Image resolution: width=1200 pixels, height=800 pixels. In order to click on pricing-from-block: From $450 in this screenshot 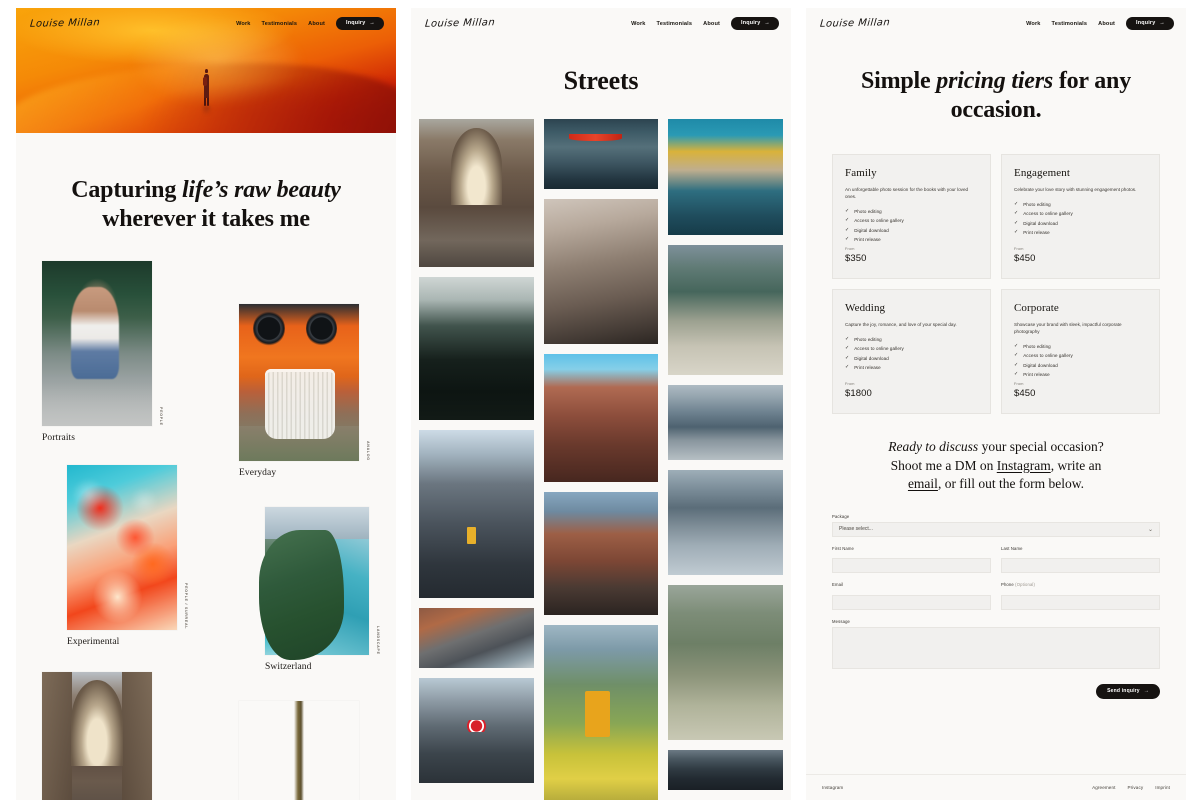, I will do `click(1080, 390)`.